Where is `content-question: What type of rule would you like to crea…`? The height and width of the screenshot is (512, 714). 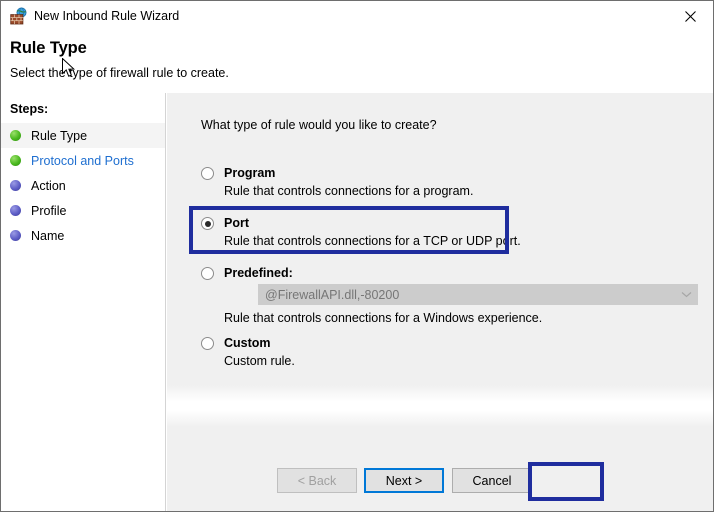 content-question: What type of rule would you like to crea… is located at coordinates (319, 125).